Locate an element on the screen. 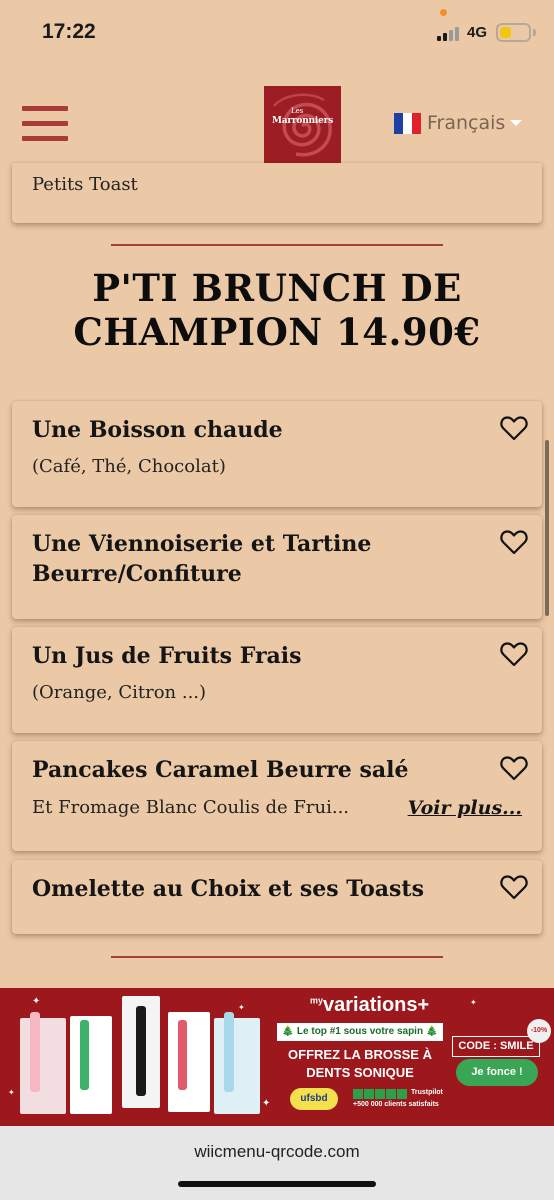 This screenshot has height=1200, width=554. url-text: wiicmenu-qrcode.com is located at coordinates (277, 1151).